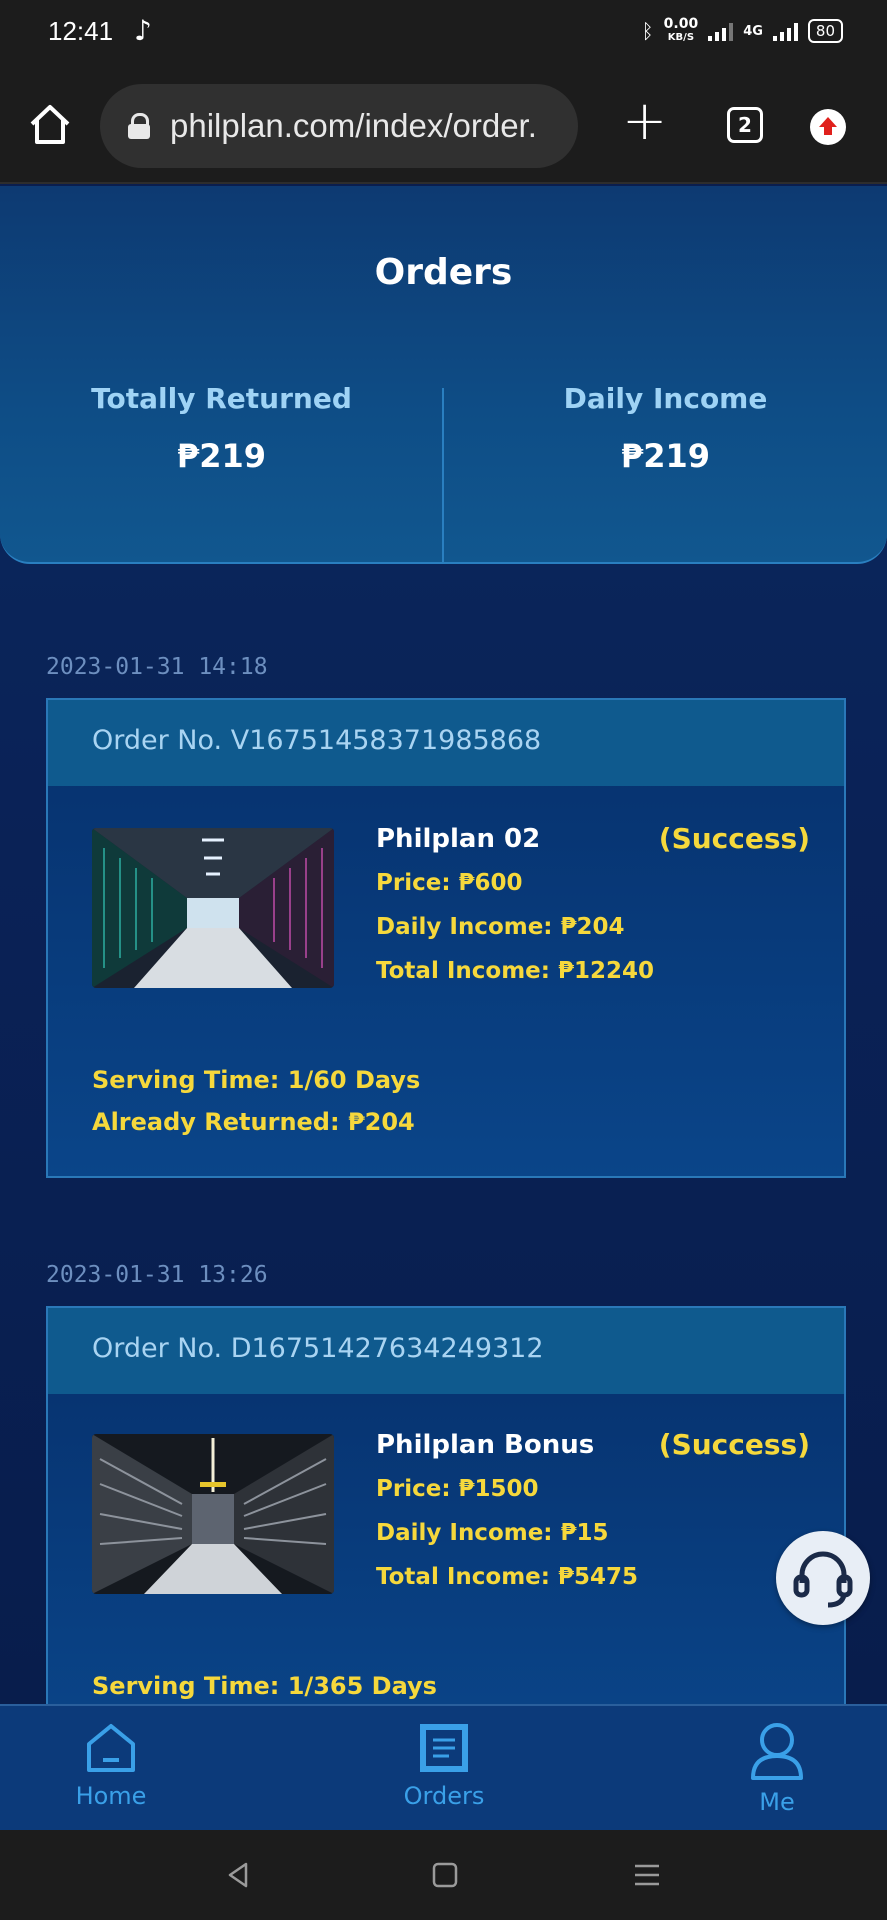 This screenshot has height=1920, width=887. I want to click on cell-signal-icon, so click(785, 31).